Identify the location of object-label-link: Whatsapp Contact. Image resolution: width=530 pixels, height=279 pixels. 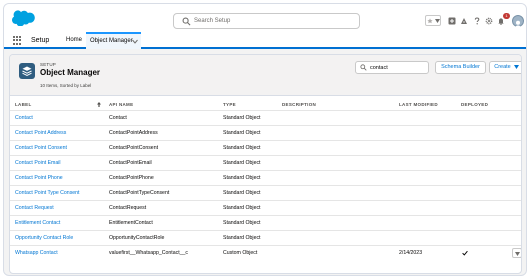
(36, 253).